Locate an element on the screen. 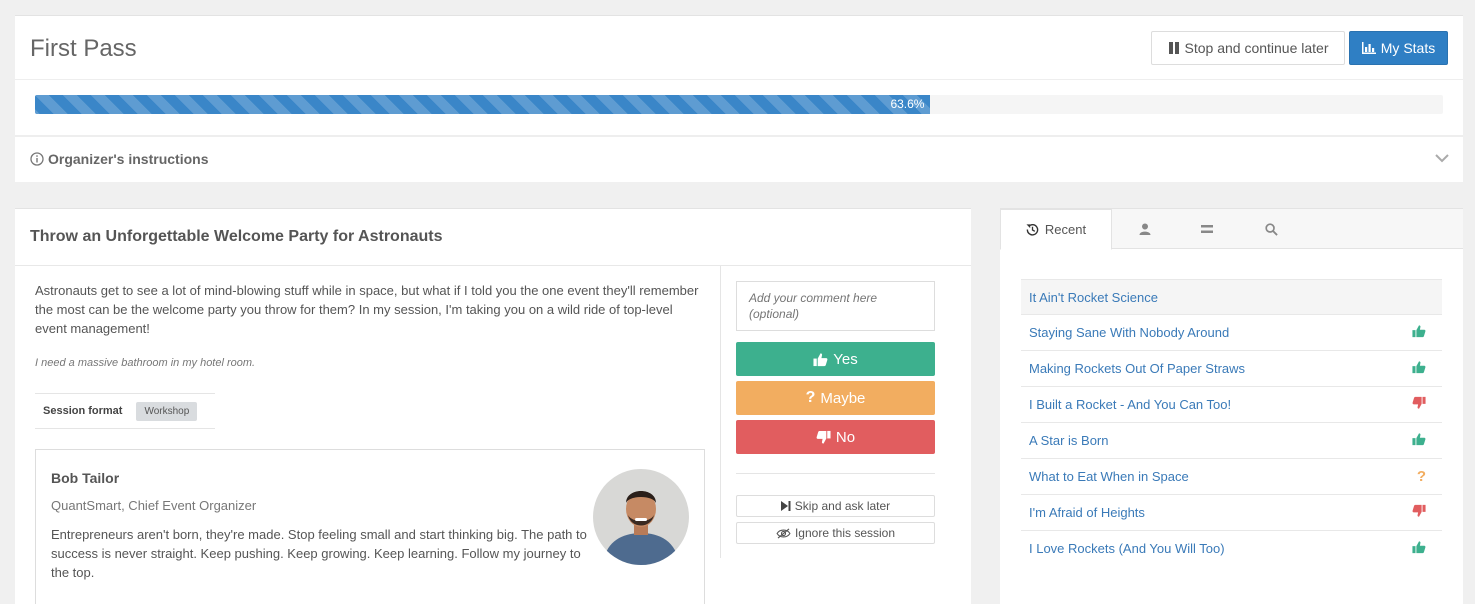 The image size is (1475, 604). vote-yes-button: Yes is located at coordinates (835, 359).